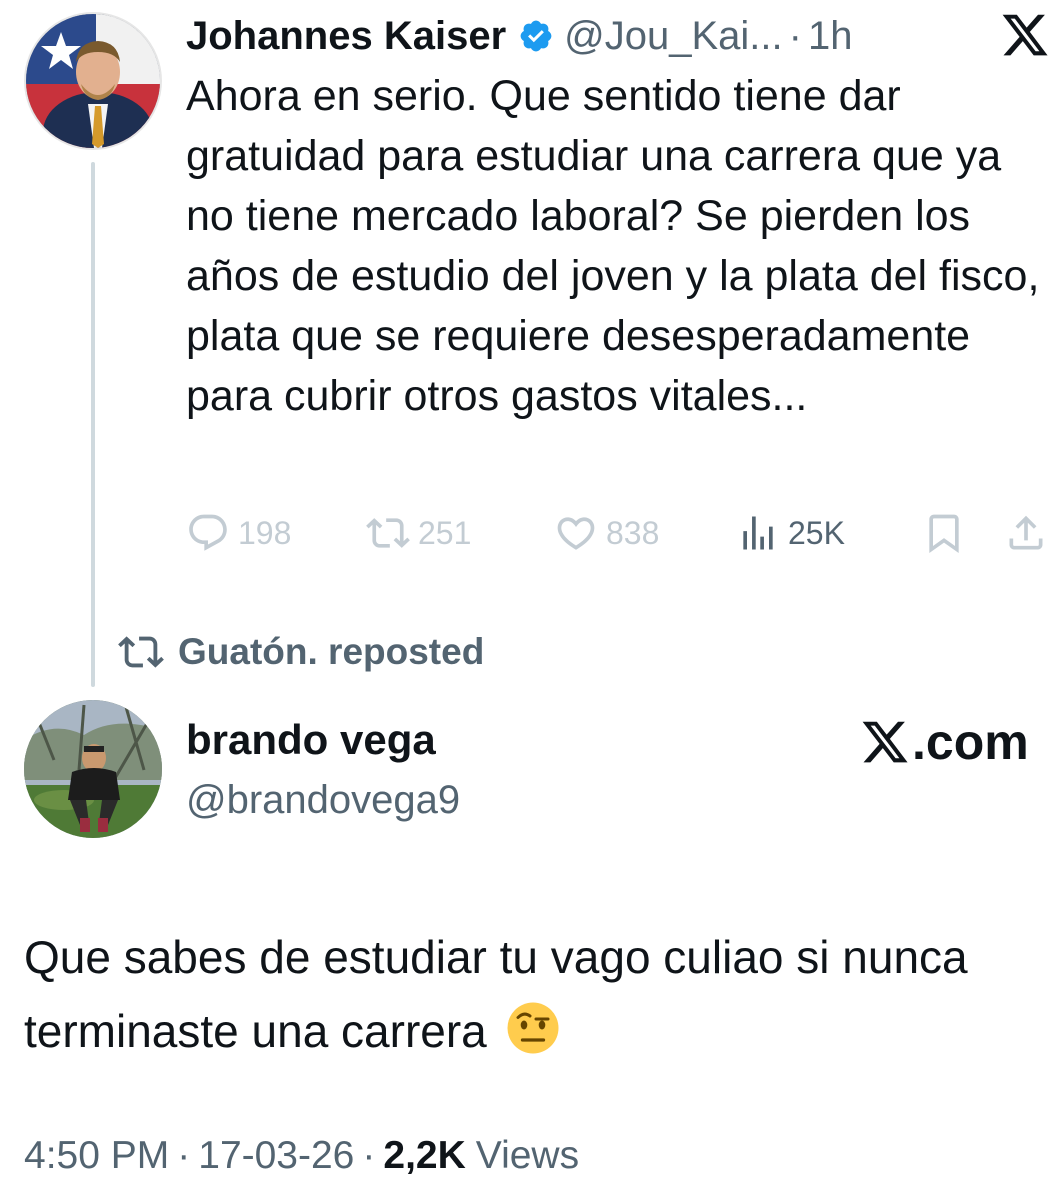  I want to click on reply-button: 198, so click(238, 533).